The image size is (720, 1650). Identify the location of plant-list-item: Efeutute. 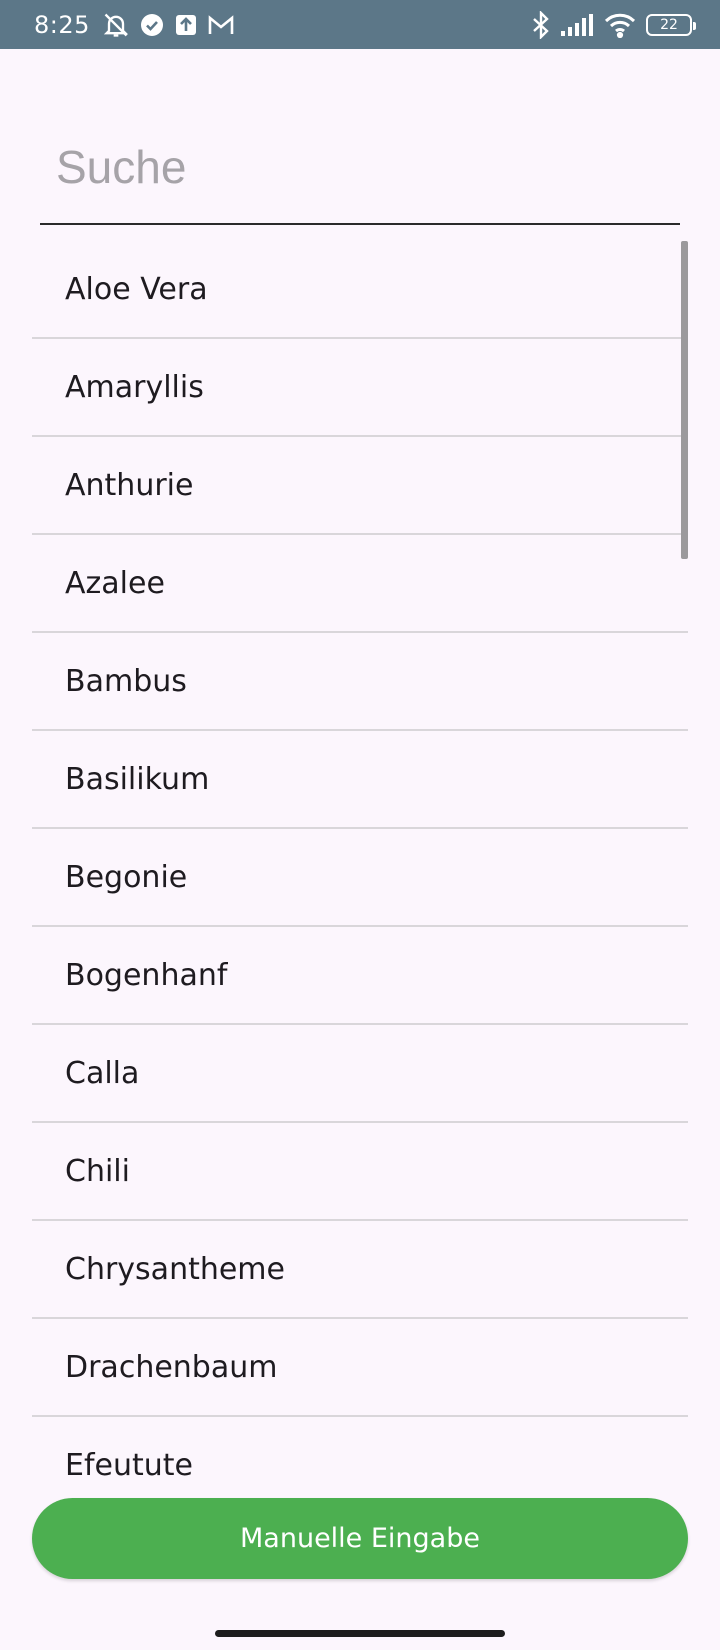
(360, 1450).